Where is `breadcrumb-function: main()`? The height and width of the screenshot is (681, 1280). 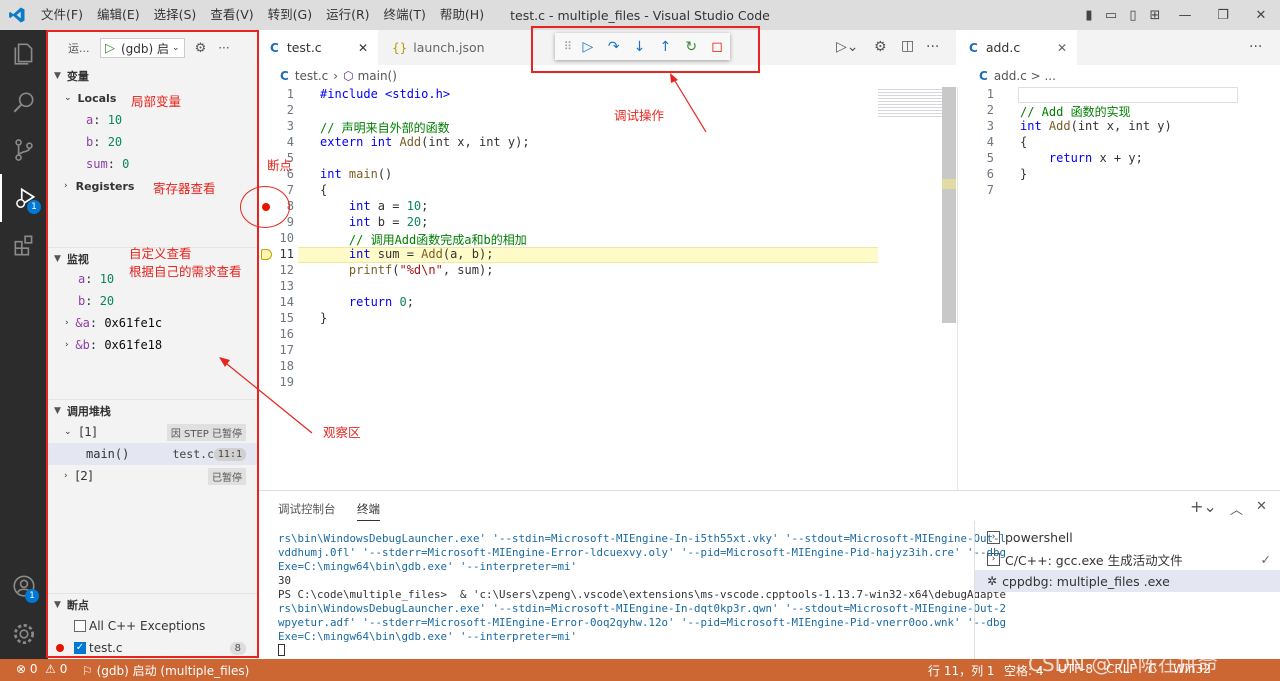
breadcrumb-function: main() is located at coordinates (377, 76).